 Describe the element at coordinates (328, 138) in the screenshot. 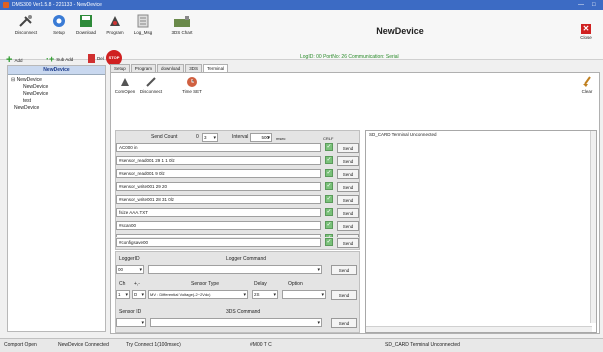

I see `crlf-label: CRLF` at that location.